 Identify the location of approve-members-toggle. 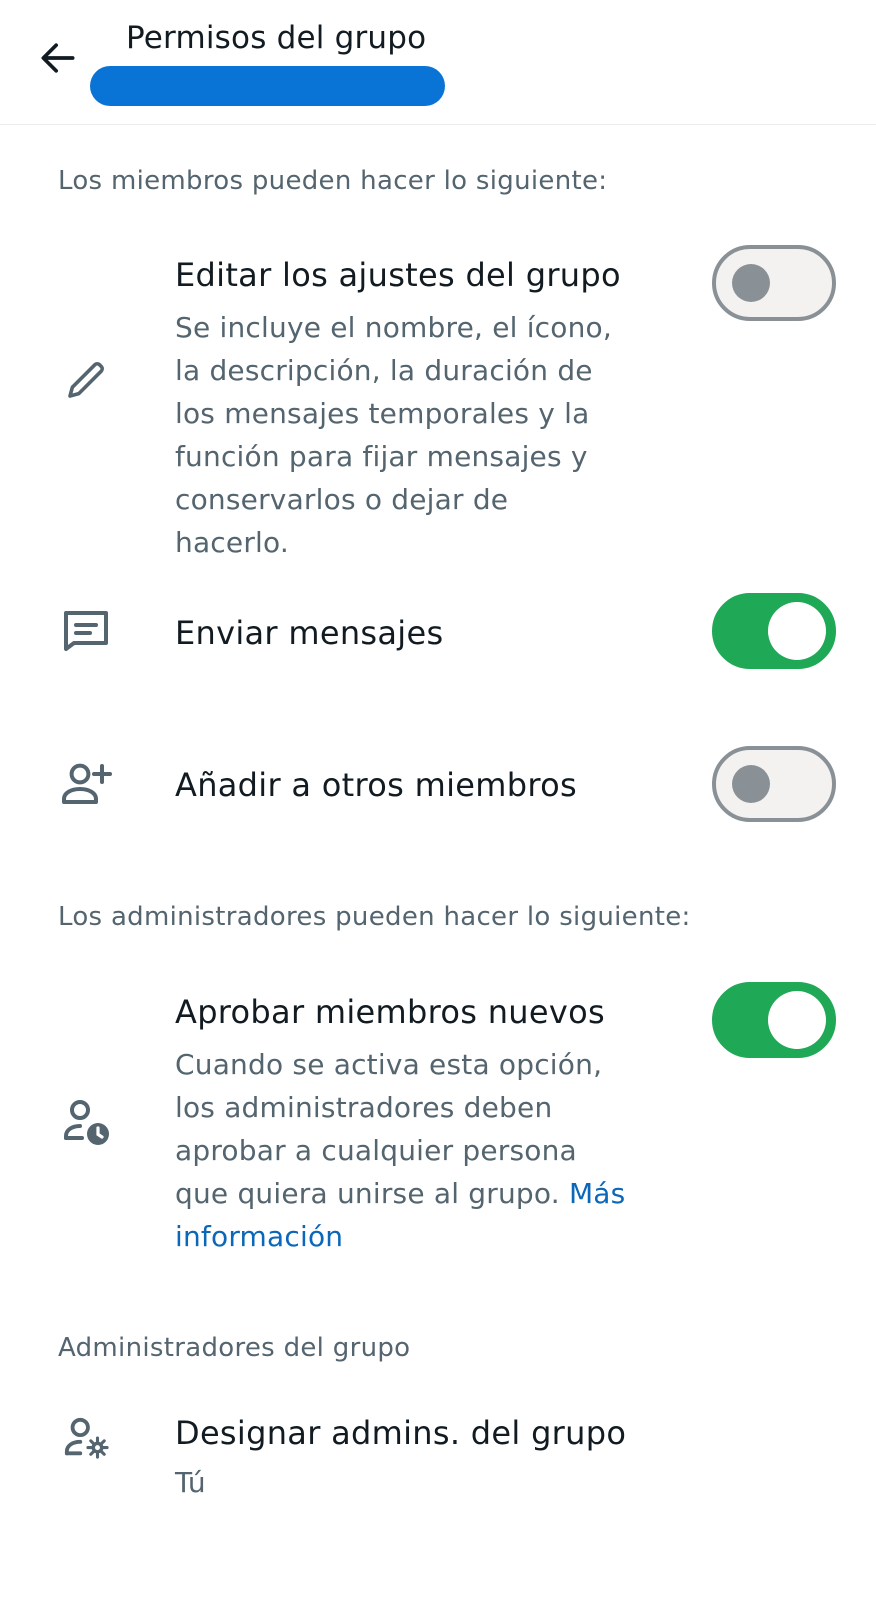
(774, 1020).